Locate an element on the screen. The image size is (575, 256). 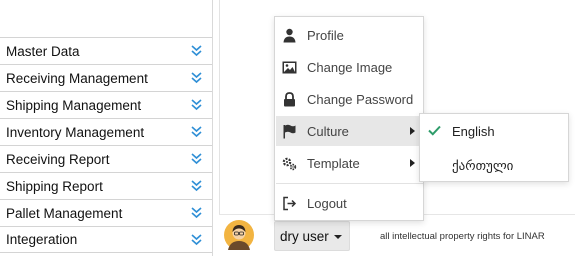
sidebar-header-area is located at coordinates (106, 18).